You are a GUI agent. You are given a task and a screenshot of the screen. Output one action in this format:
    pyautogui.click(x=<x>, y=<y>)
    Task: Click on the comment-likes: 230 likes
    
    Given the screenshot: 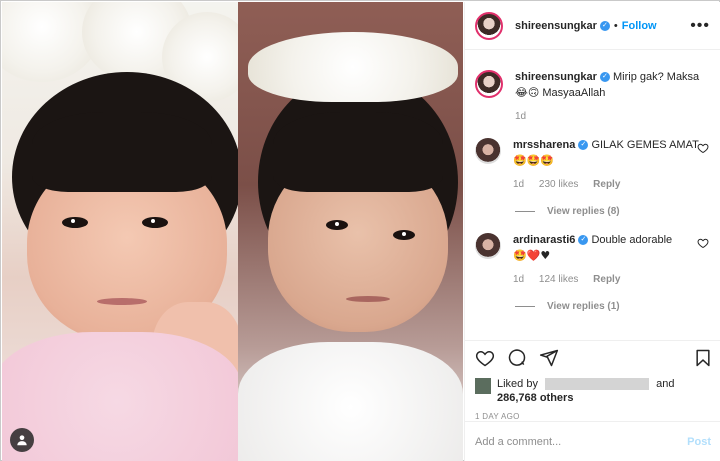 What is the action you would take?
    pyautogui.click(x=558, y=184)
    